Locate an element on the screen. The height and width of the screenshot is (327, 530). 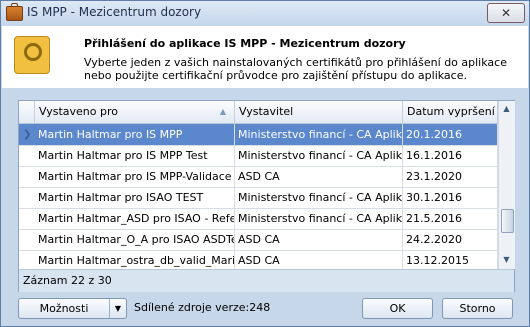
column-label: Datum vypršení is located at coordinates (451, 111).